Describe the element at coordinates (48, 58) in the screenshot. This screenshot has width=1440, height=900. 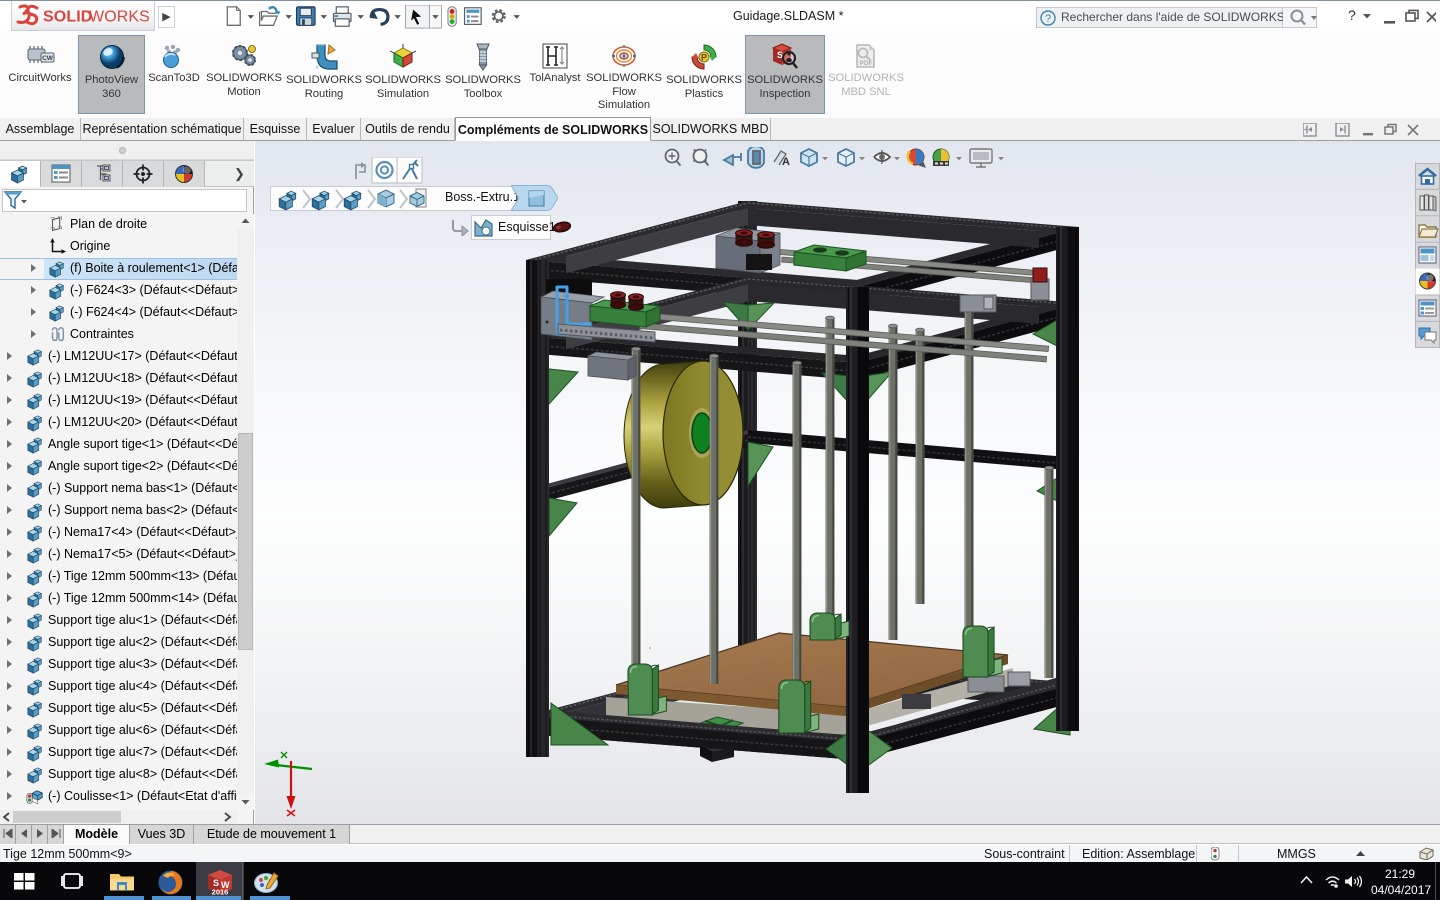
I see `svg-text: CW` at that location.